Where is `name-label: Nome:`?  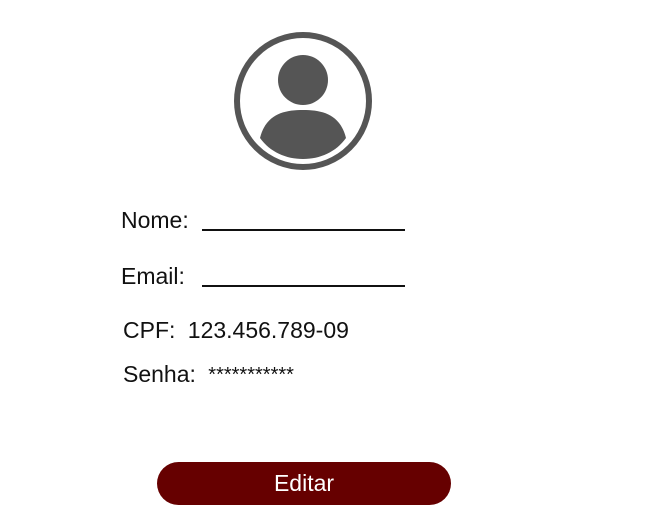
name-label: Nome: is located at coordinates (155, 220).